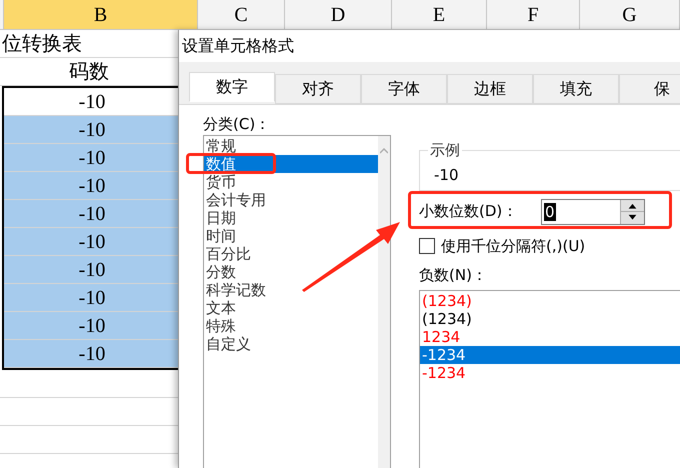 The image size is (680, 468). Describe the element at coordinates (291, 218) in the screenshot. I see `category-item: 日期` at that location.